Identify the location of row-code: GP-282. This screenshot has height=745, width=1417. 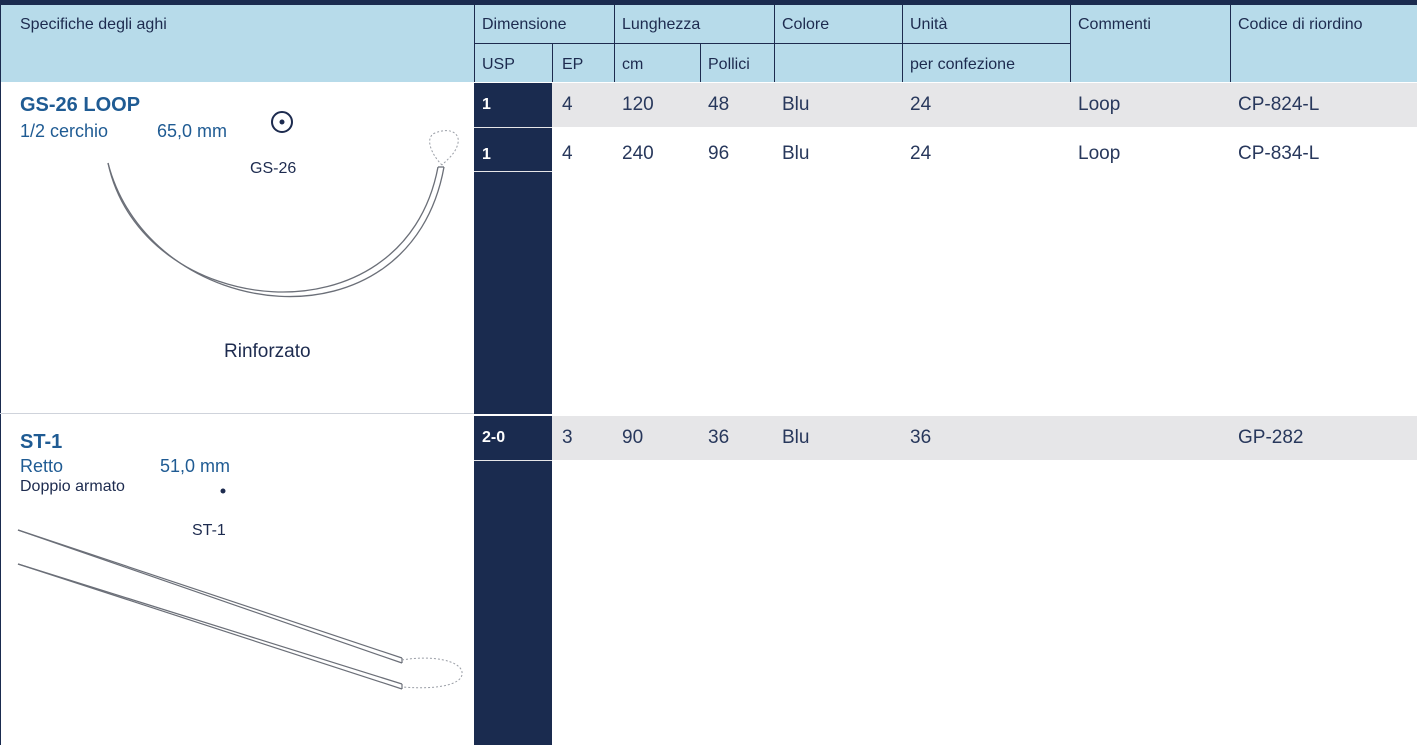
(1271, 437).